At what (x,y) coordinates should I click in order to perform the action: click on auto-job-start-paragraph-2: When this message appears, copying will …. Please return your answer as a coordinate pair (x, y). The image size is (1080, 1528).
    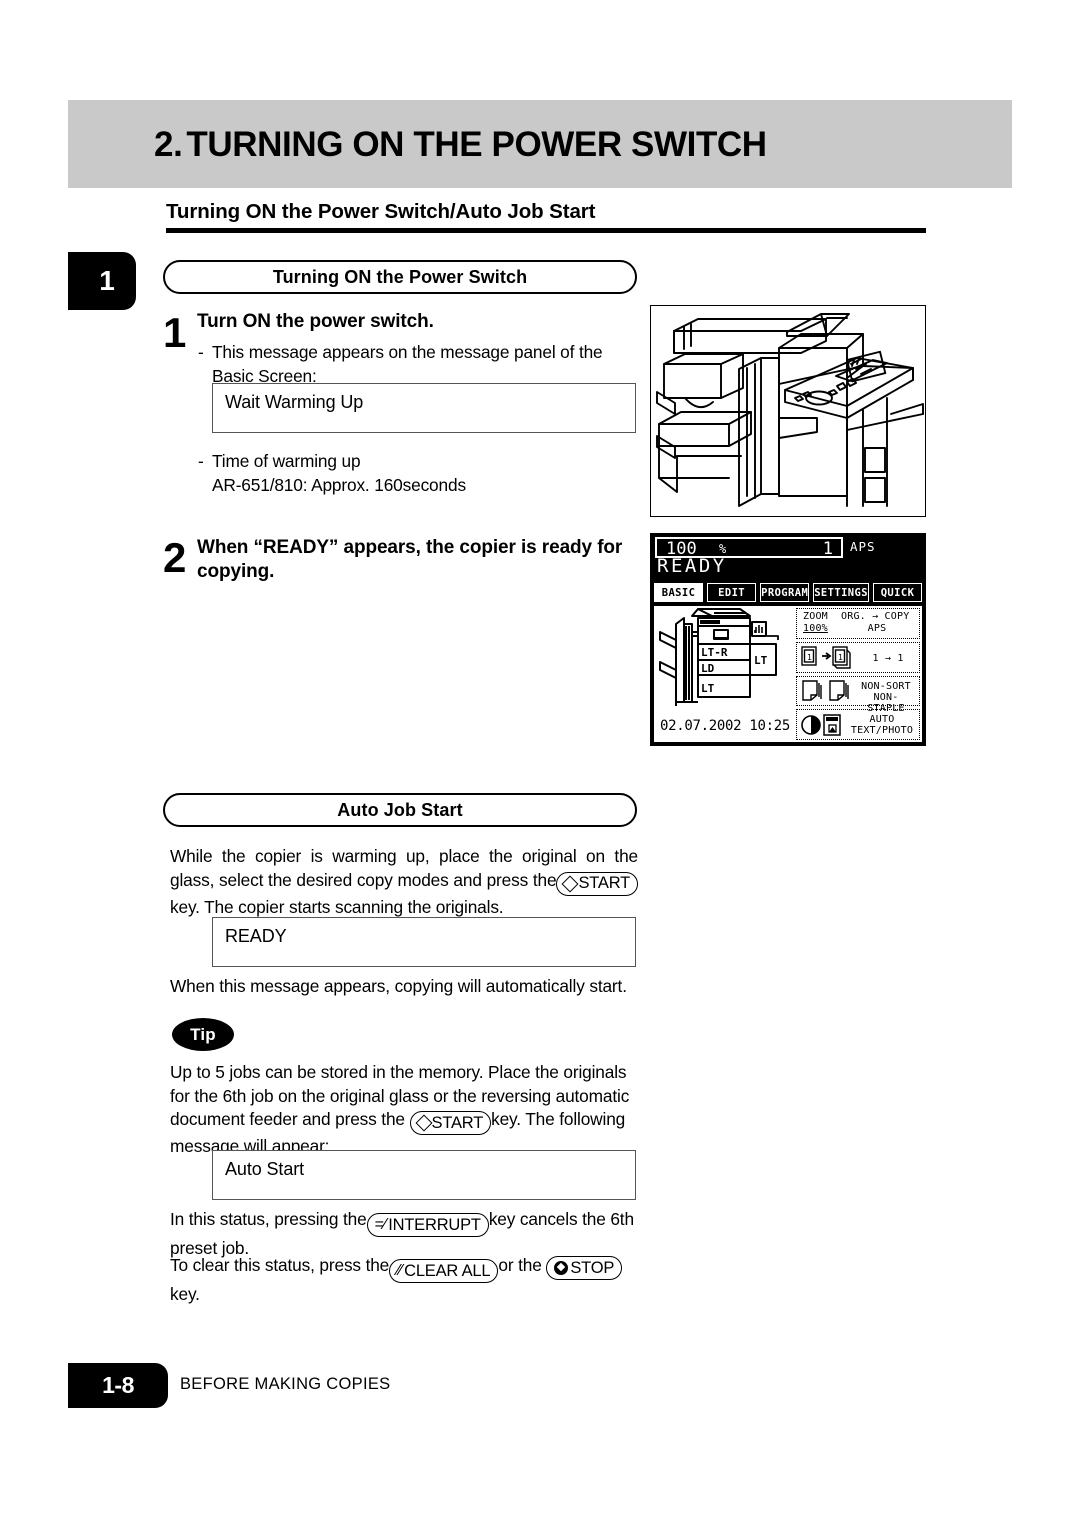
    Looking at the image, I should click on (398, 986).